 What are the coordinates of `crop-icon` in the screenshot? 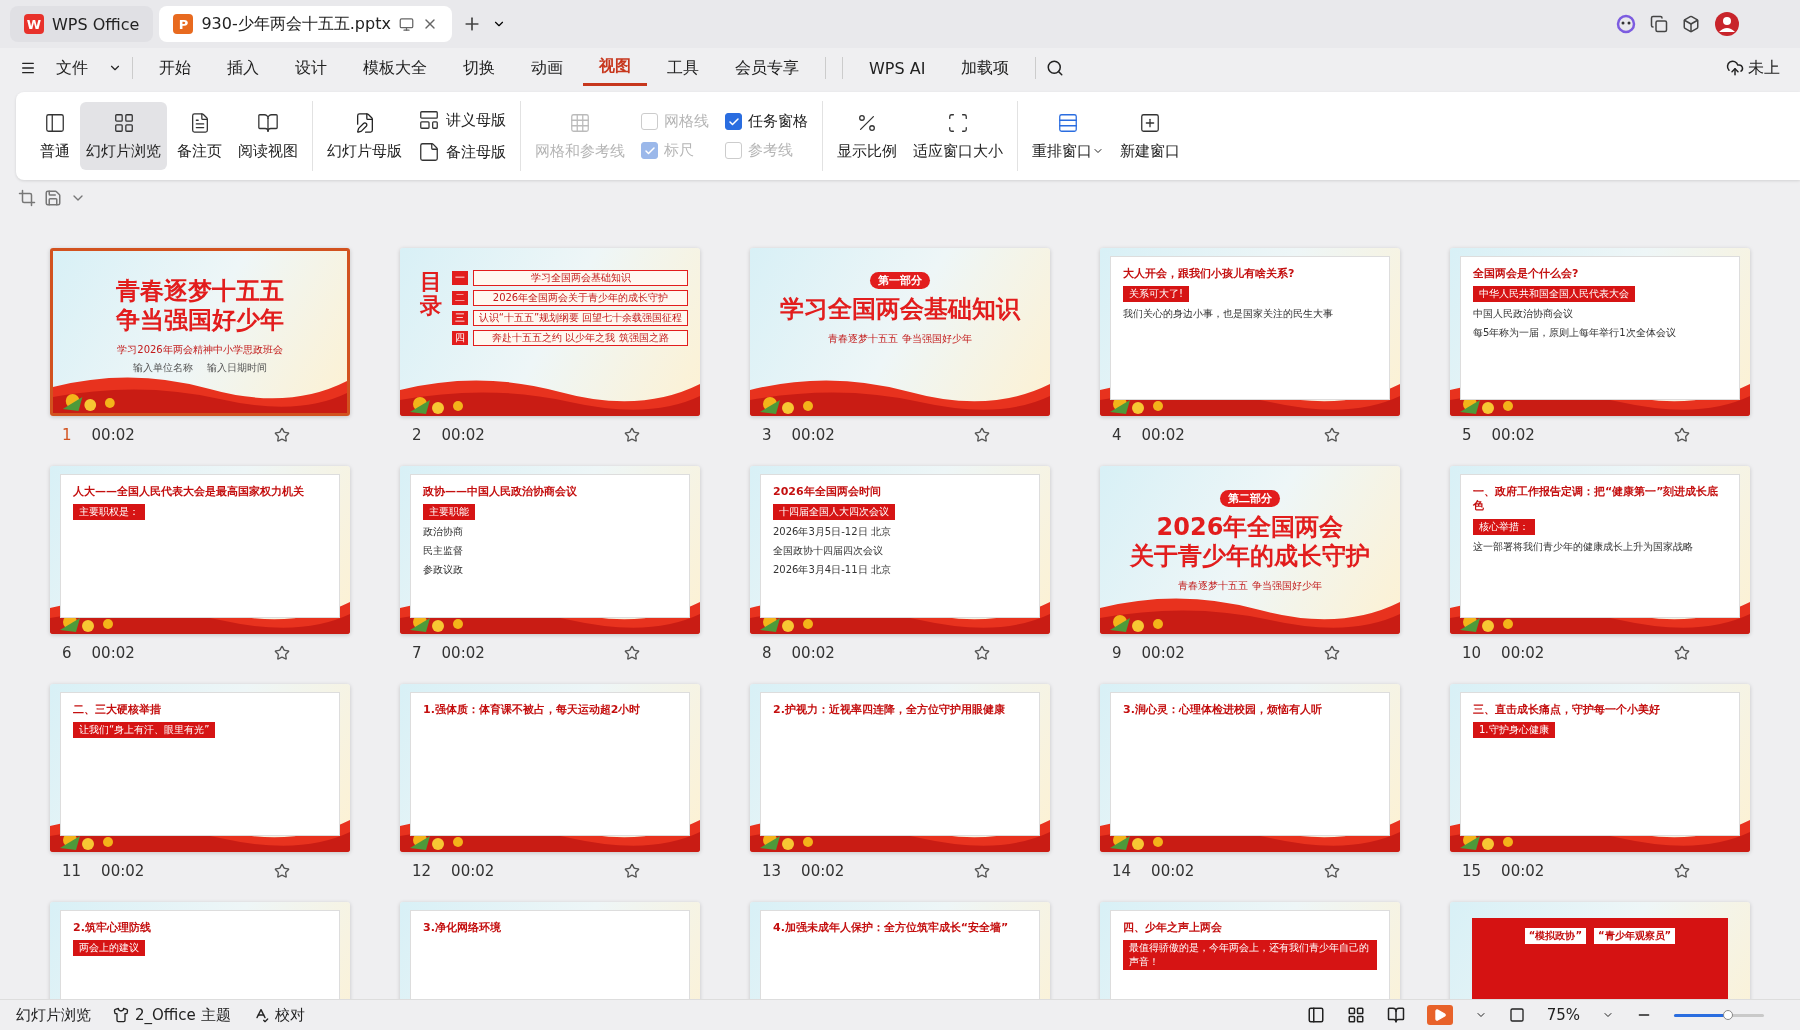 It's located at (27, 198).